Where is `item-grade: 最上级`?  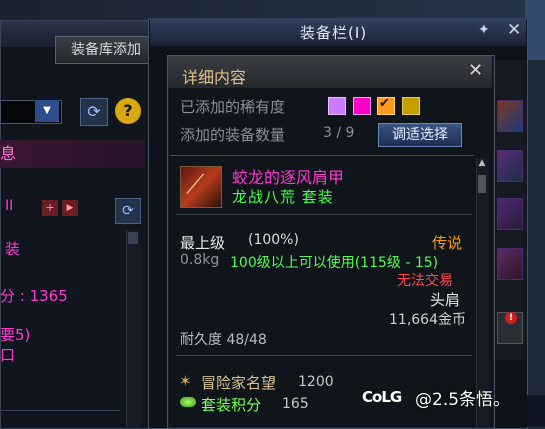 item-grade: 最上级 is located at coordinates (203, 243).